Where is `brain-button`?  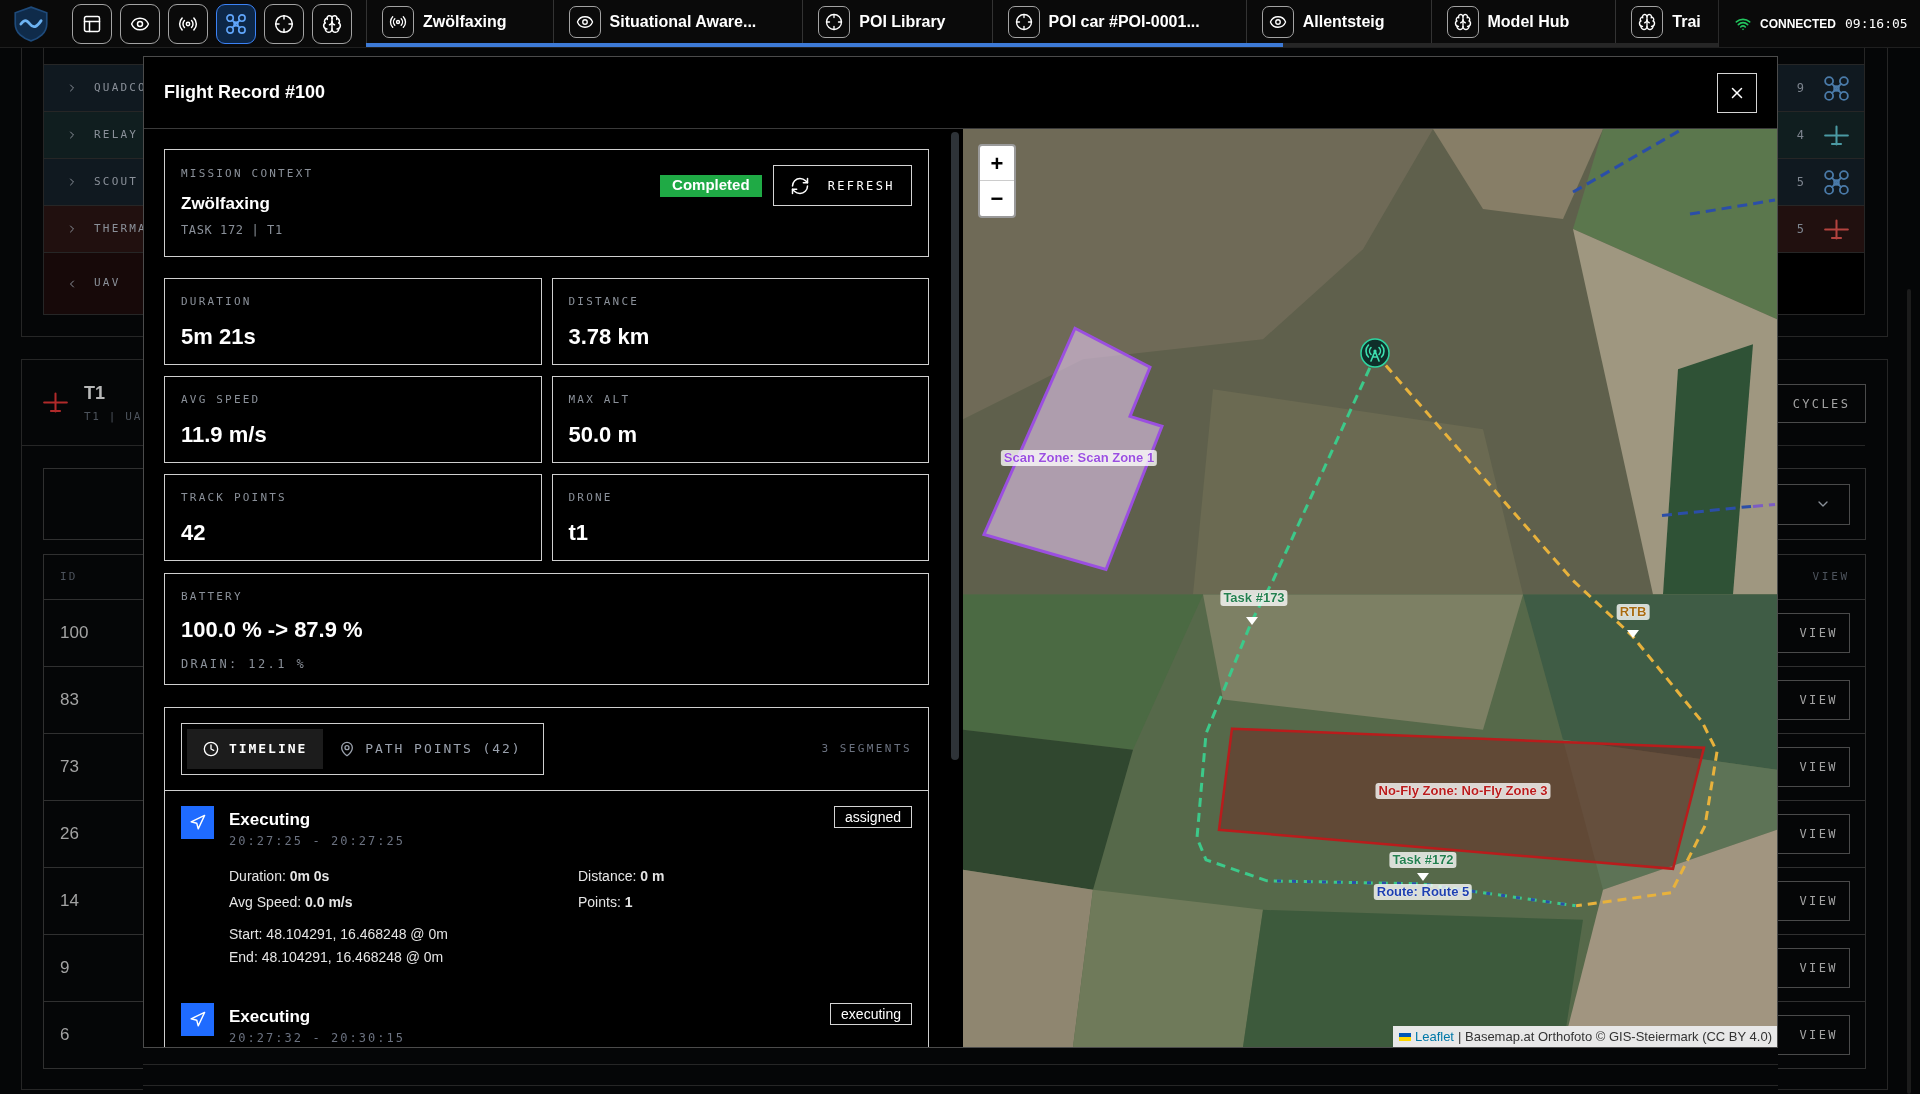 brain-button is located at coordinates (332, 23).